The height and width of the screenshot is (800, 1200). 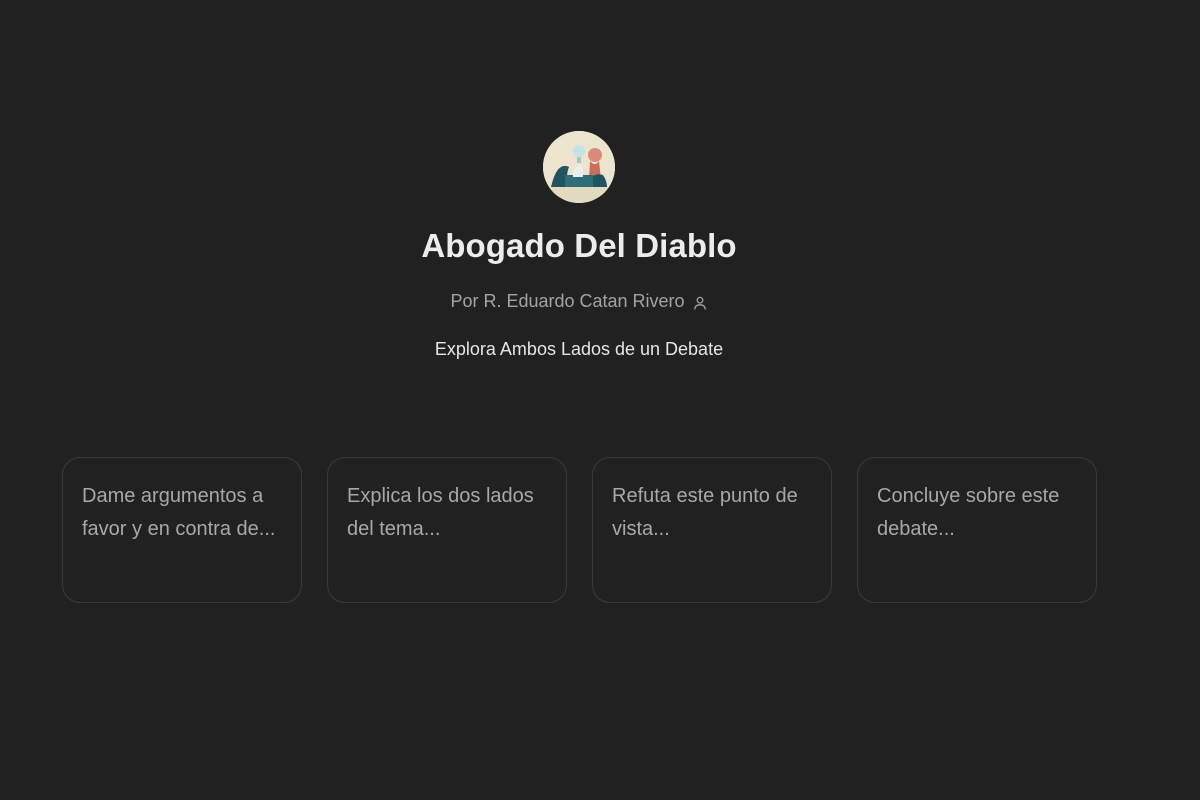 I want to click on gpt-title: Abogado Del Diablo, so click(x=579, y=245).